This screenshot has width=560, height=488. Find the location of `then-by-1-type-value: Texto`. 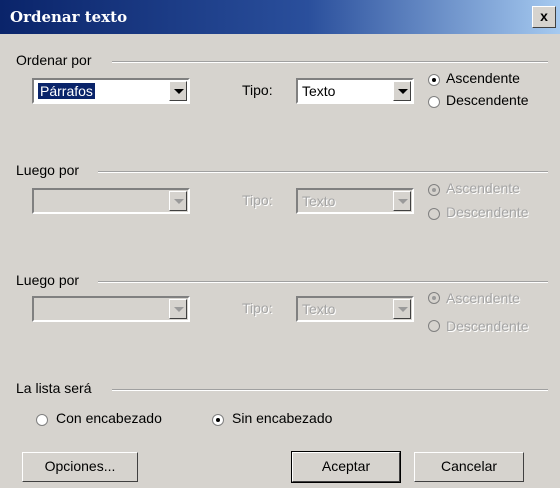

then-by-1-type-value: Texto is located at coordinates (319, 201).